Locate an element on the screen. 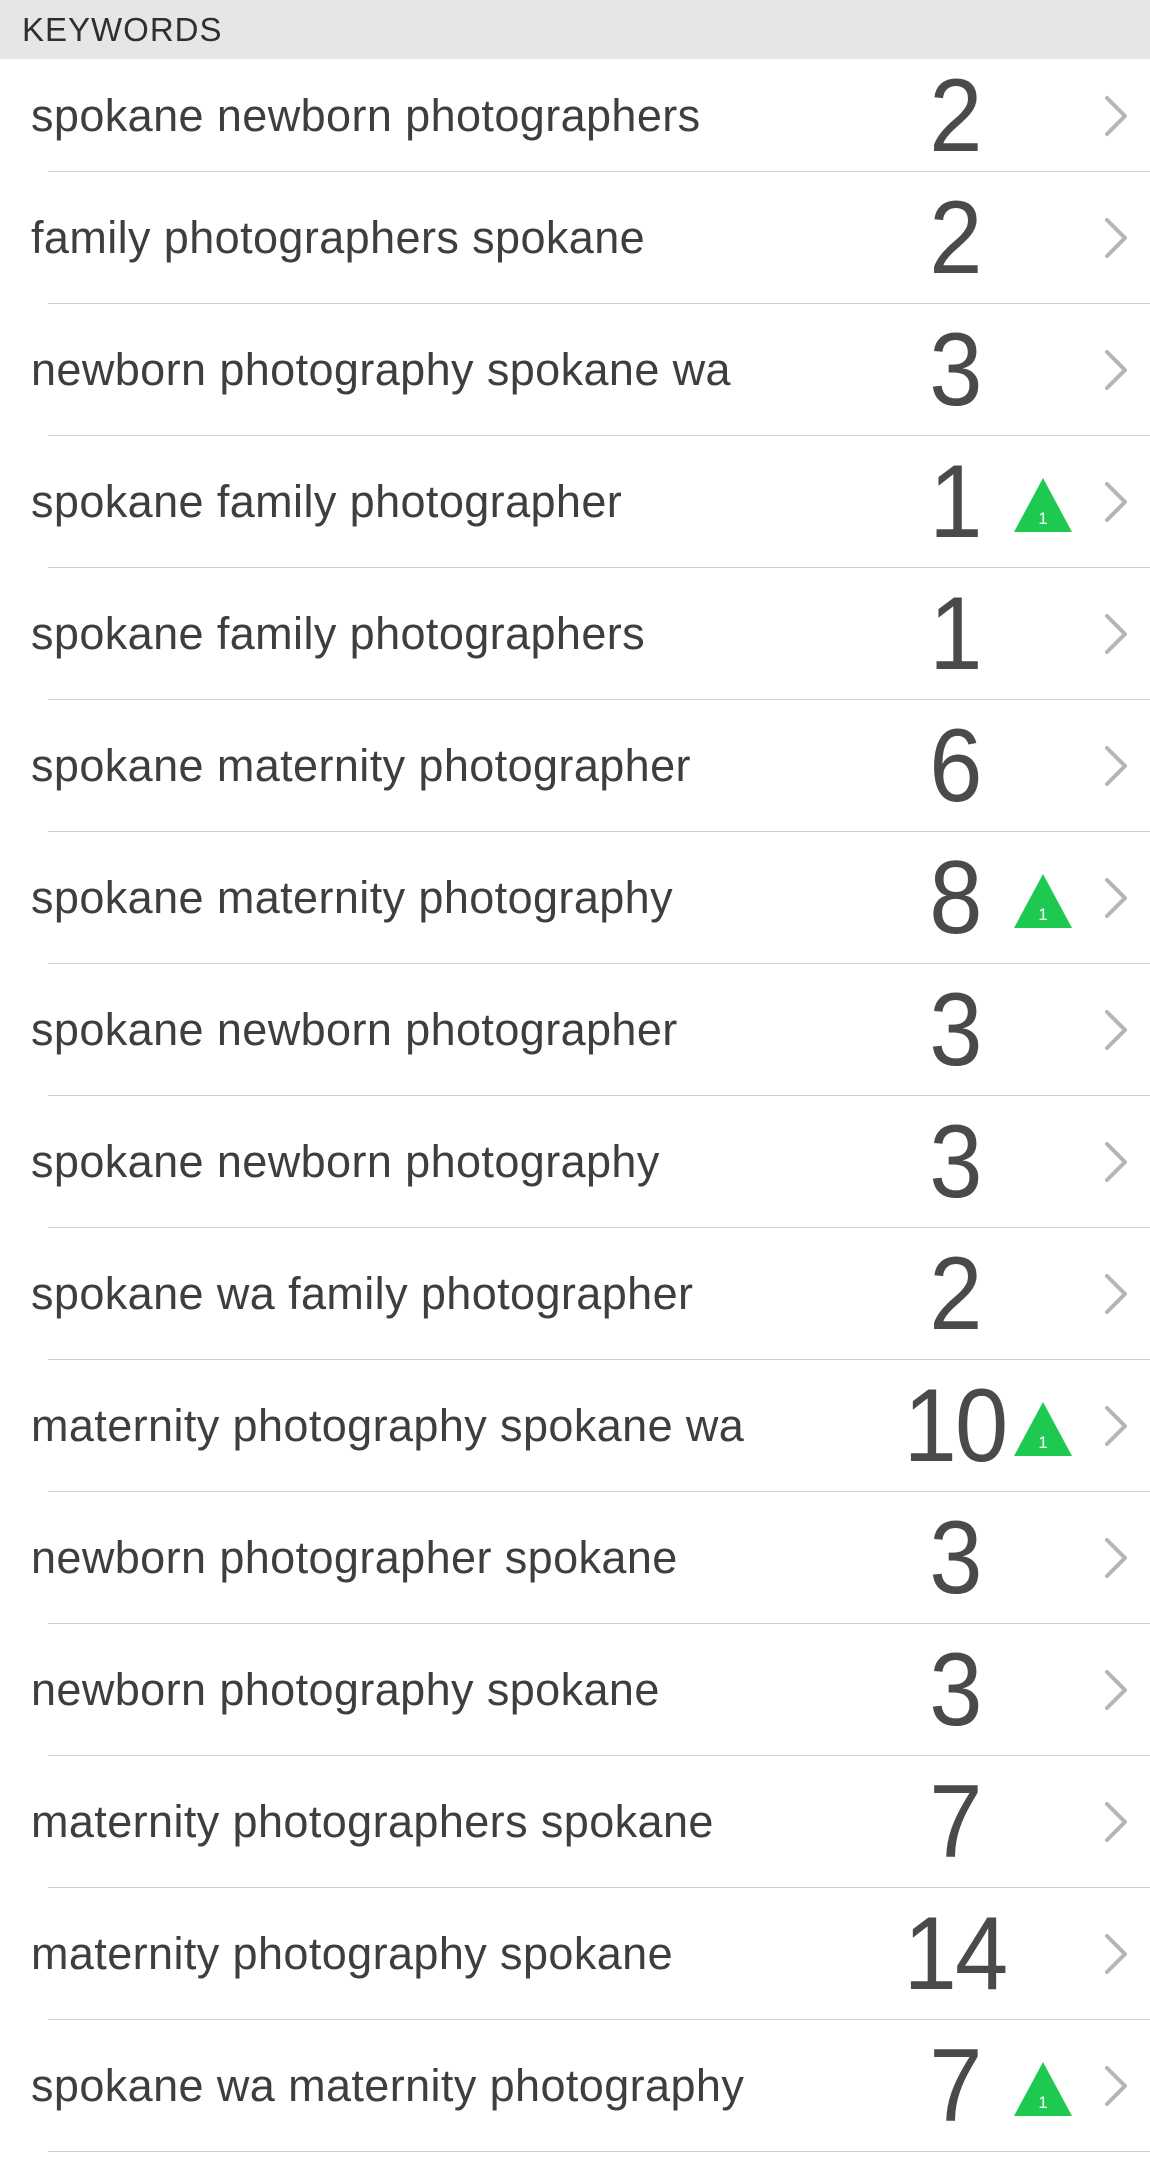 The image size is (1150, 2160). keyword-row: spokane newborn photographers 2 is located at coordinates (575, 115).